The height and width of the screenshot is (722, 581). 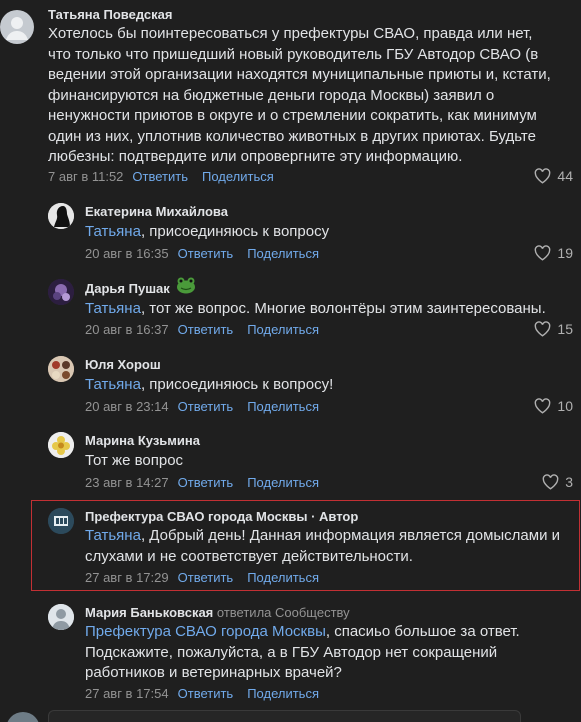 What do you see at coordinates (127, 288) in the screenshot?
I see `comment-author: Дарья Пушак` at bounding box center [127, 288].